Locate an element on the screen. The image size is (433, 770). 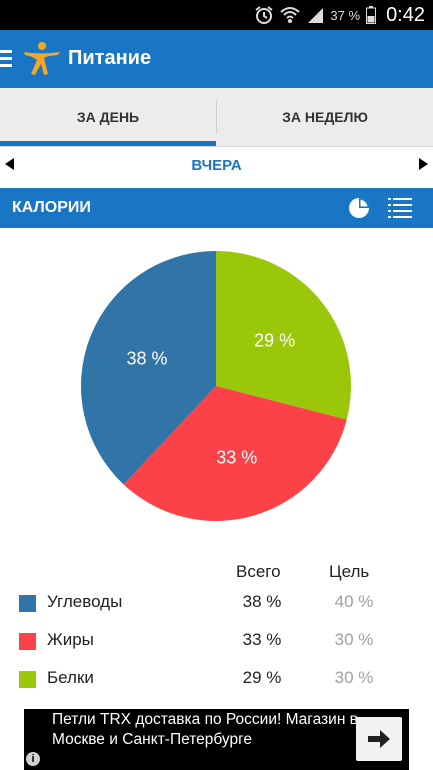
legend-row-protein: Белки 29 % 30 % is located at coordinates (216, 679).